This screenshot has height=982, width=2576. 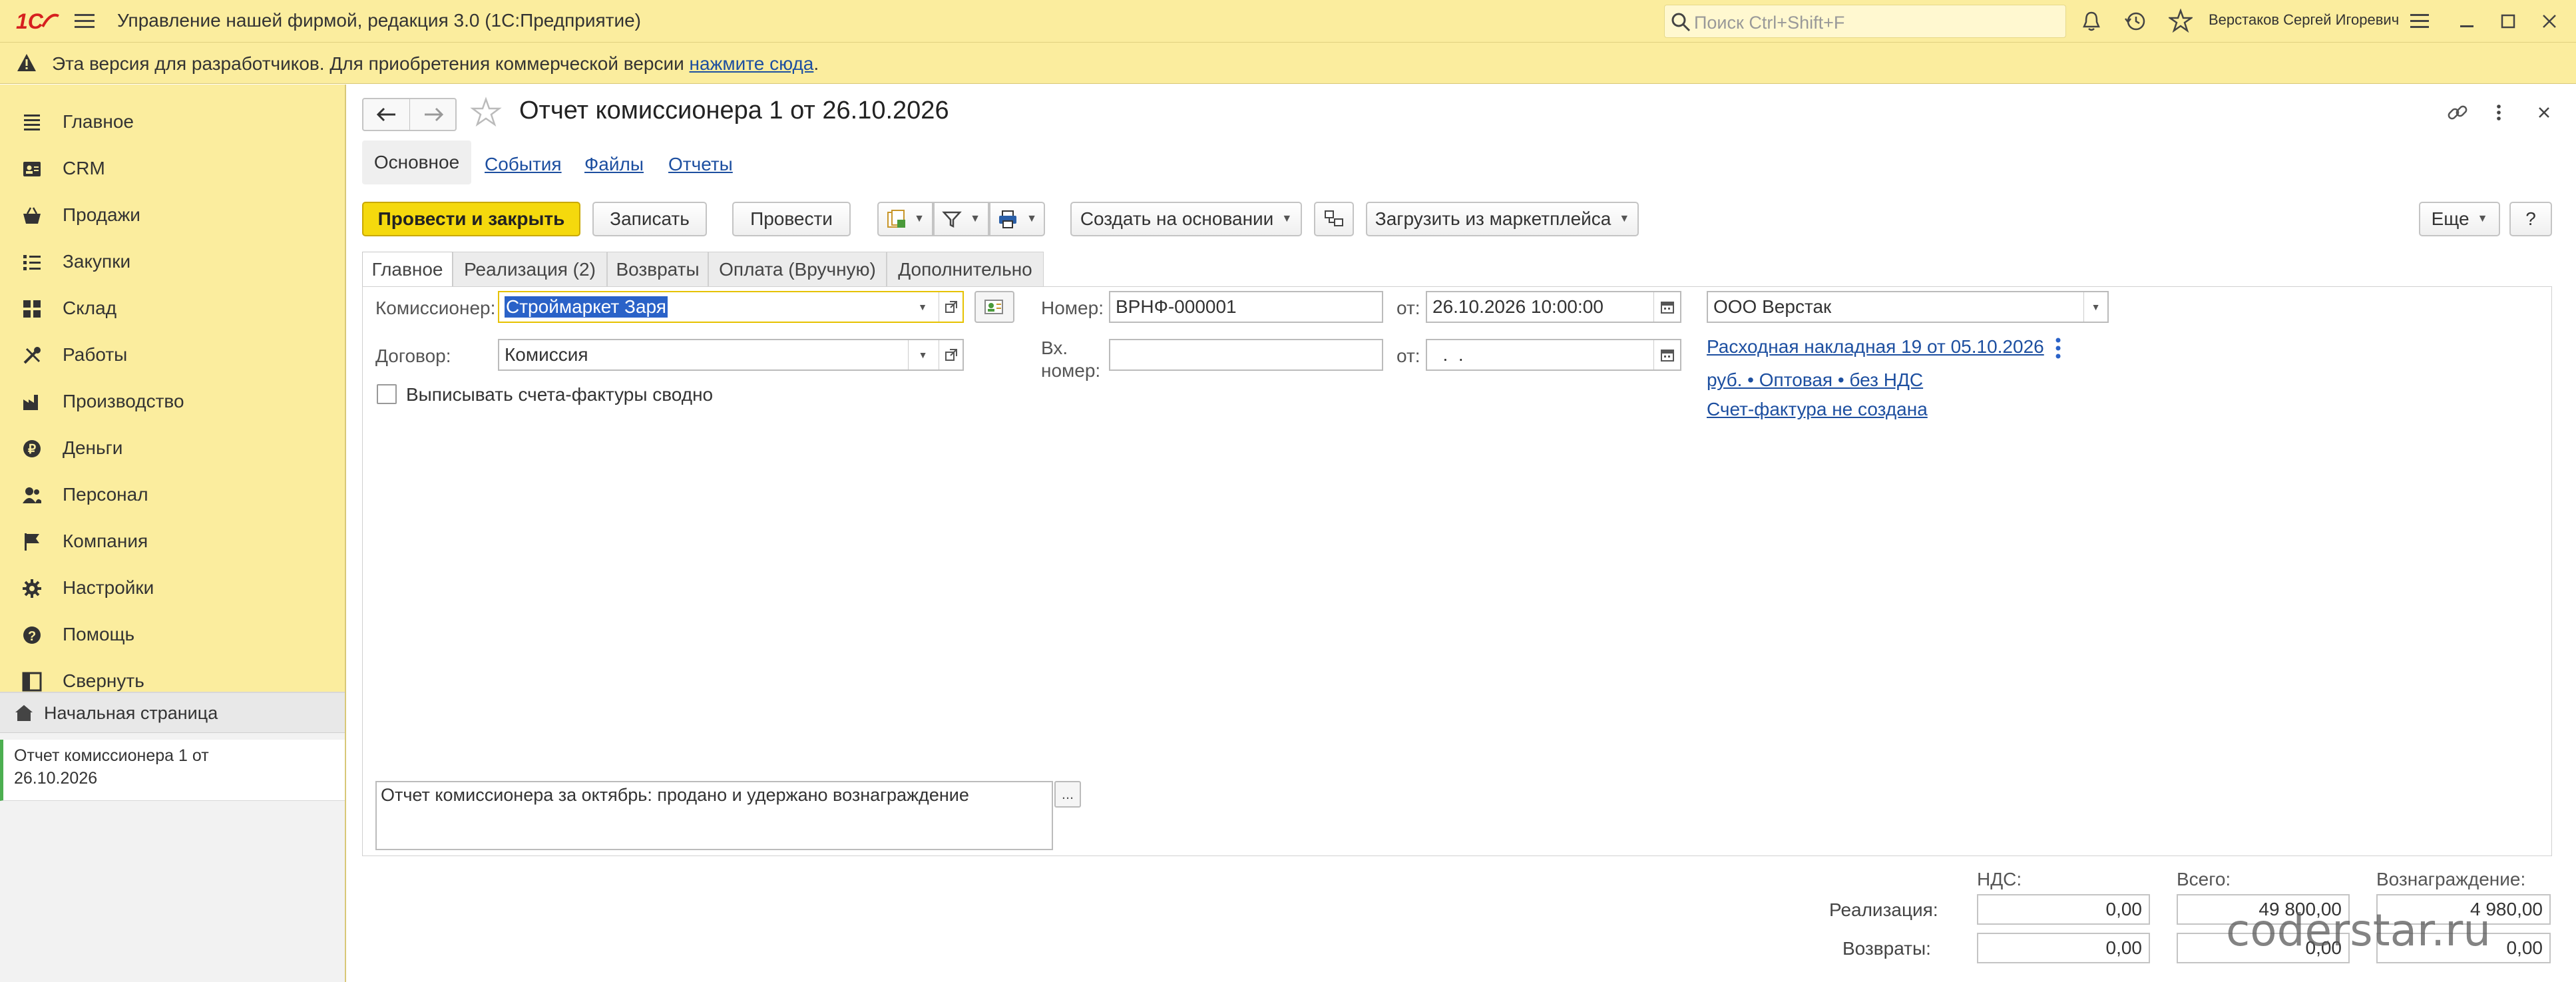 I want to click on help-button: ?, so click(x=2530, y=219).